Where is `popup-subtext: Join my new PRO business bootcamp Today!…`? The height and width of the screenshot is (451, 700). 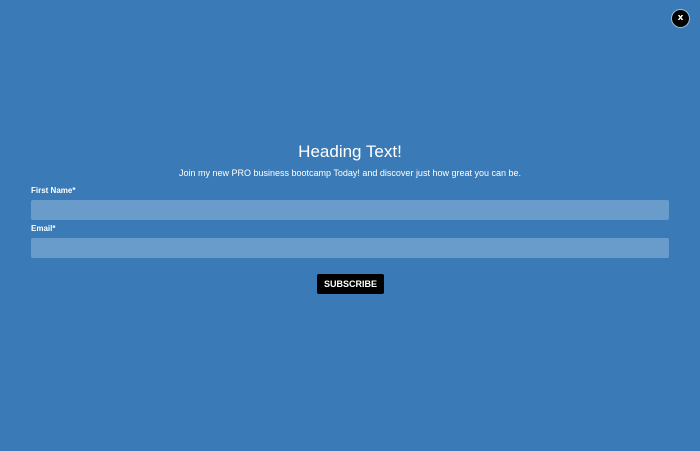
popup-subtext: Join my new PRO business bootcamp Today!… is located at coordinates (350, 173).